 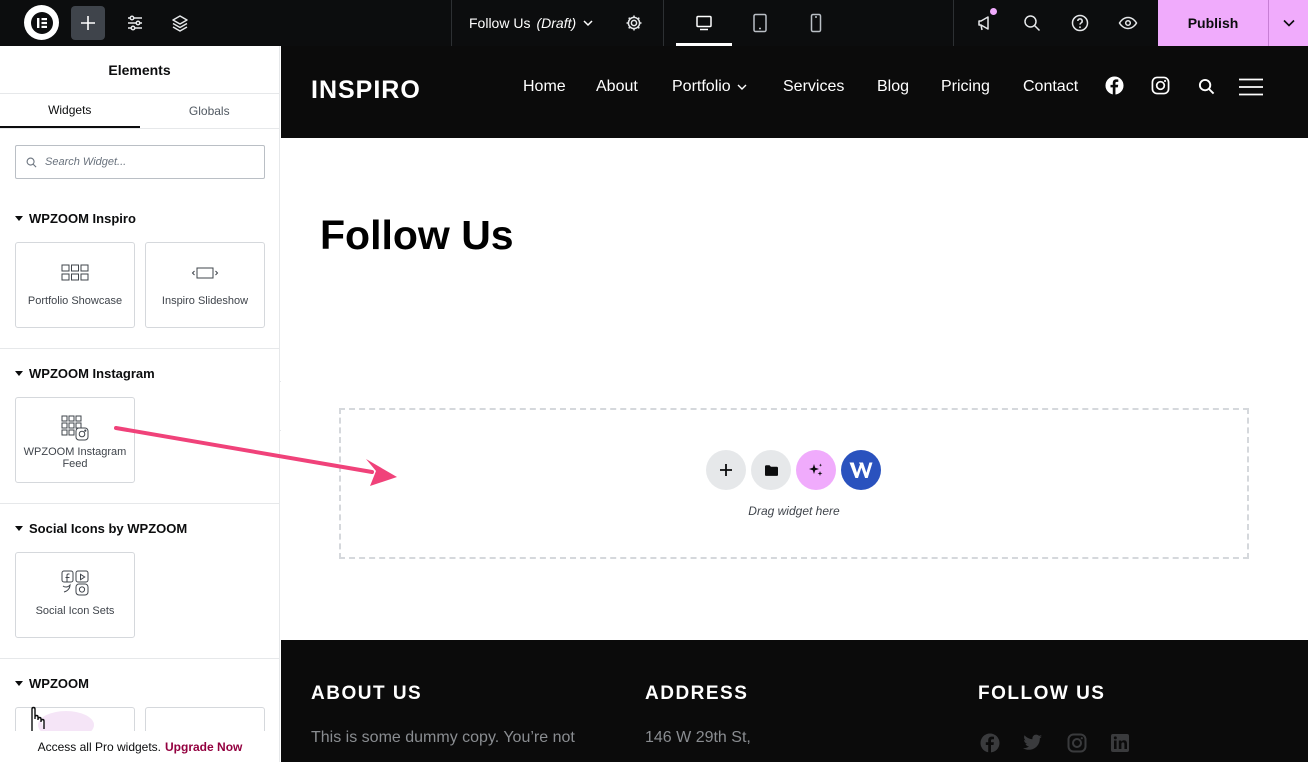 I want to click on structure-button, so click(x=180, y=23).